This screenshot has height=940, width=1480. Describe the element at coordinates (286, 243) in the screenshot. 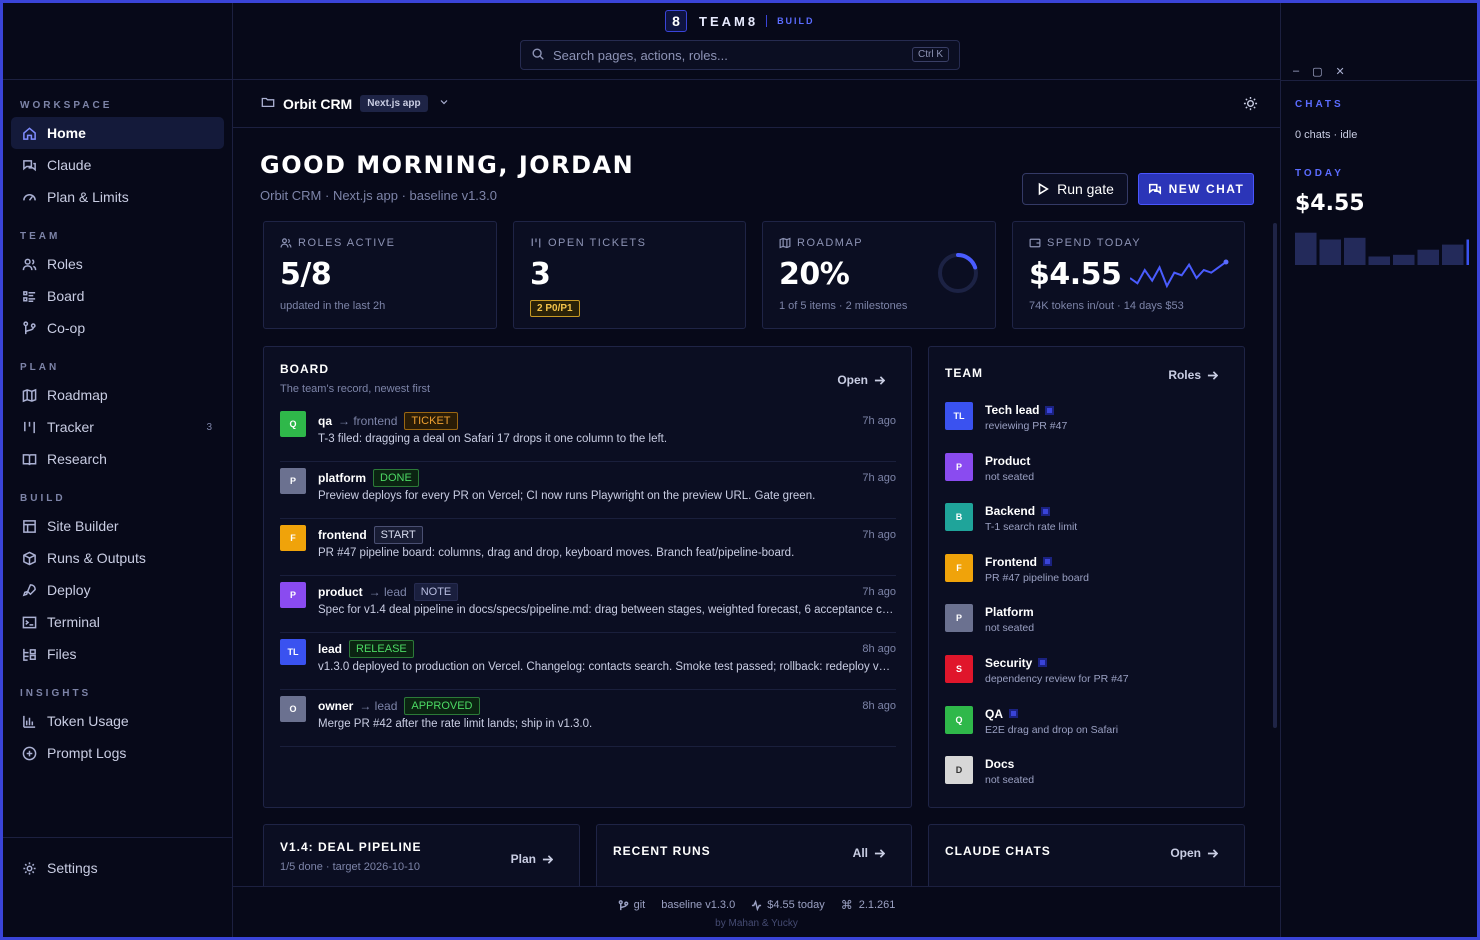

I see `users-icon` at that location.